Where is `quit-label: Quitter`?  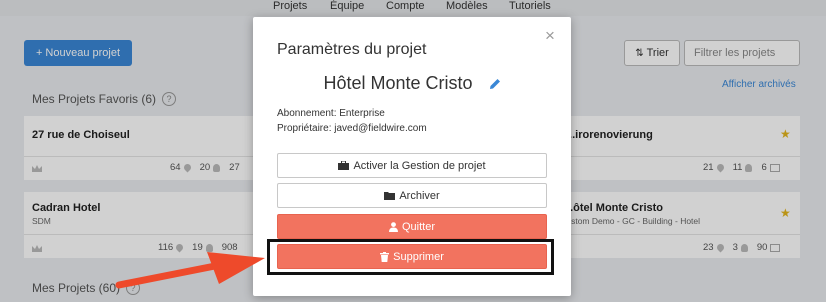
quit-label: Quitter is located at coordinates (418, 226).